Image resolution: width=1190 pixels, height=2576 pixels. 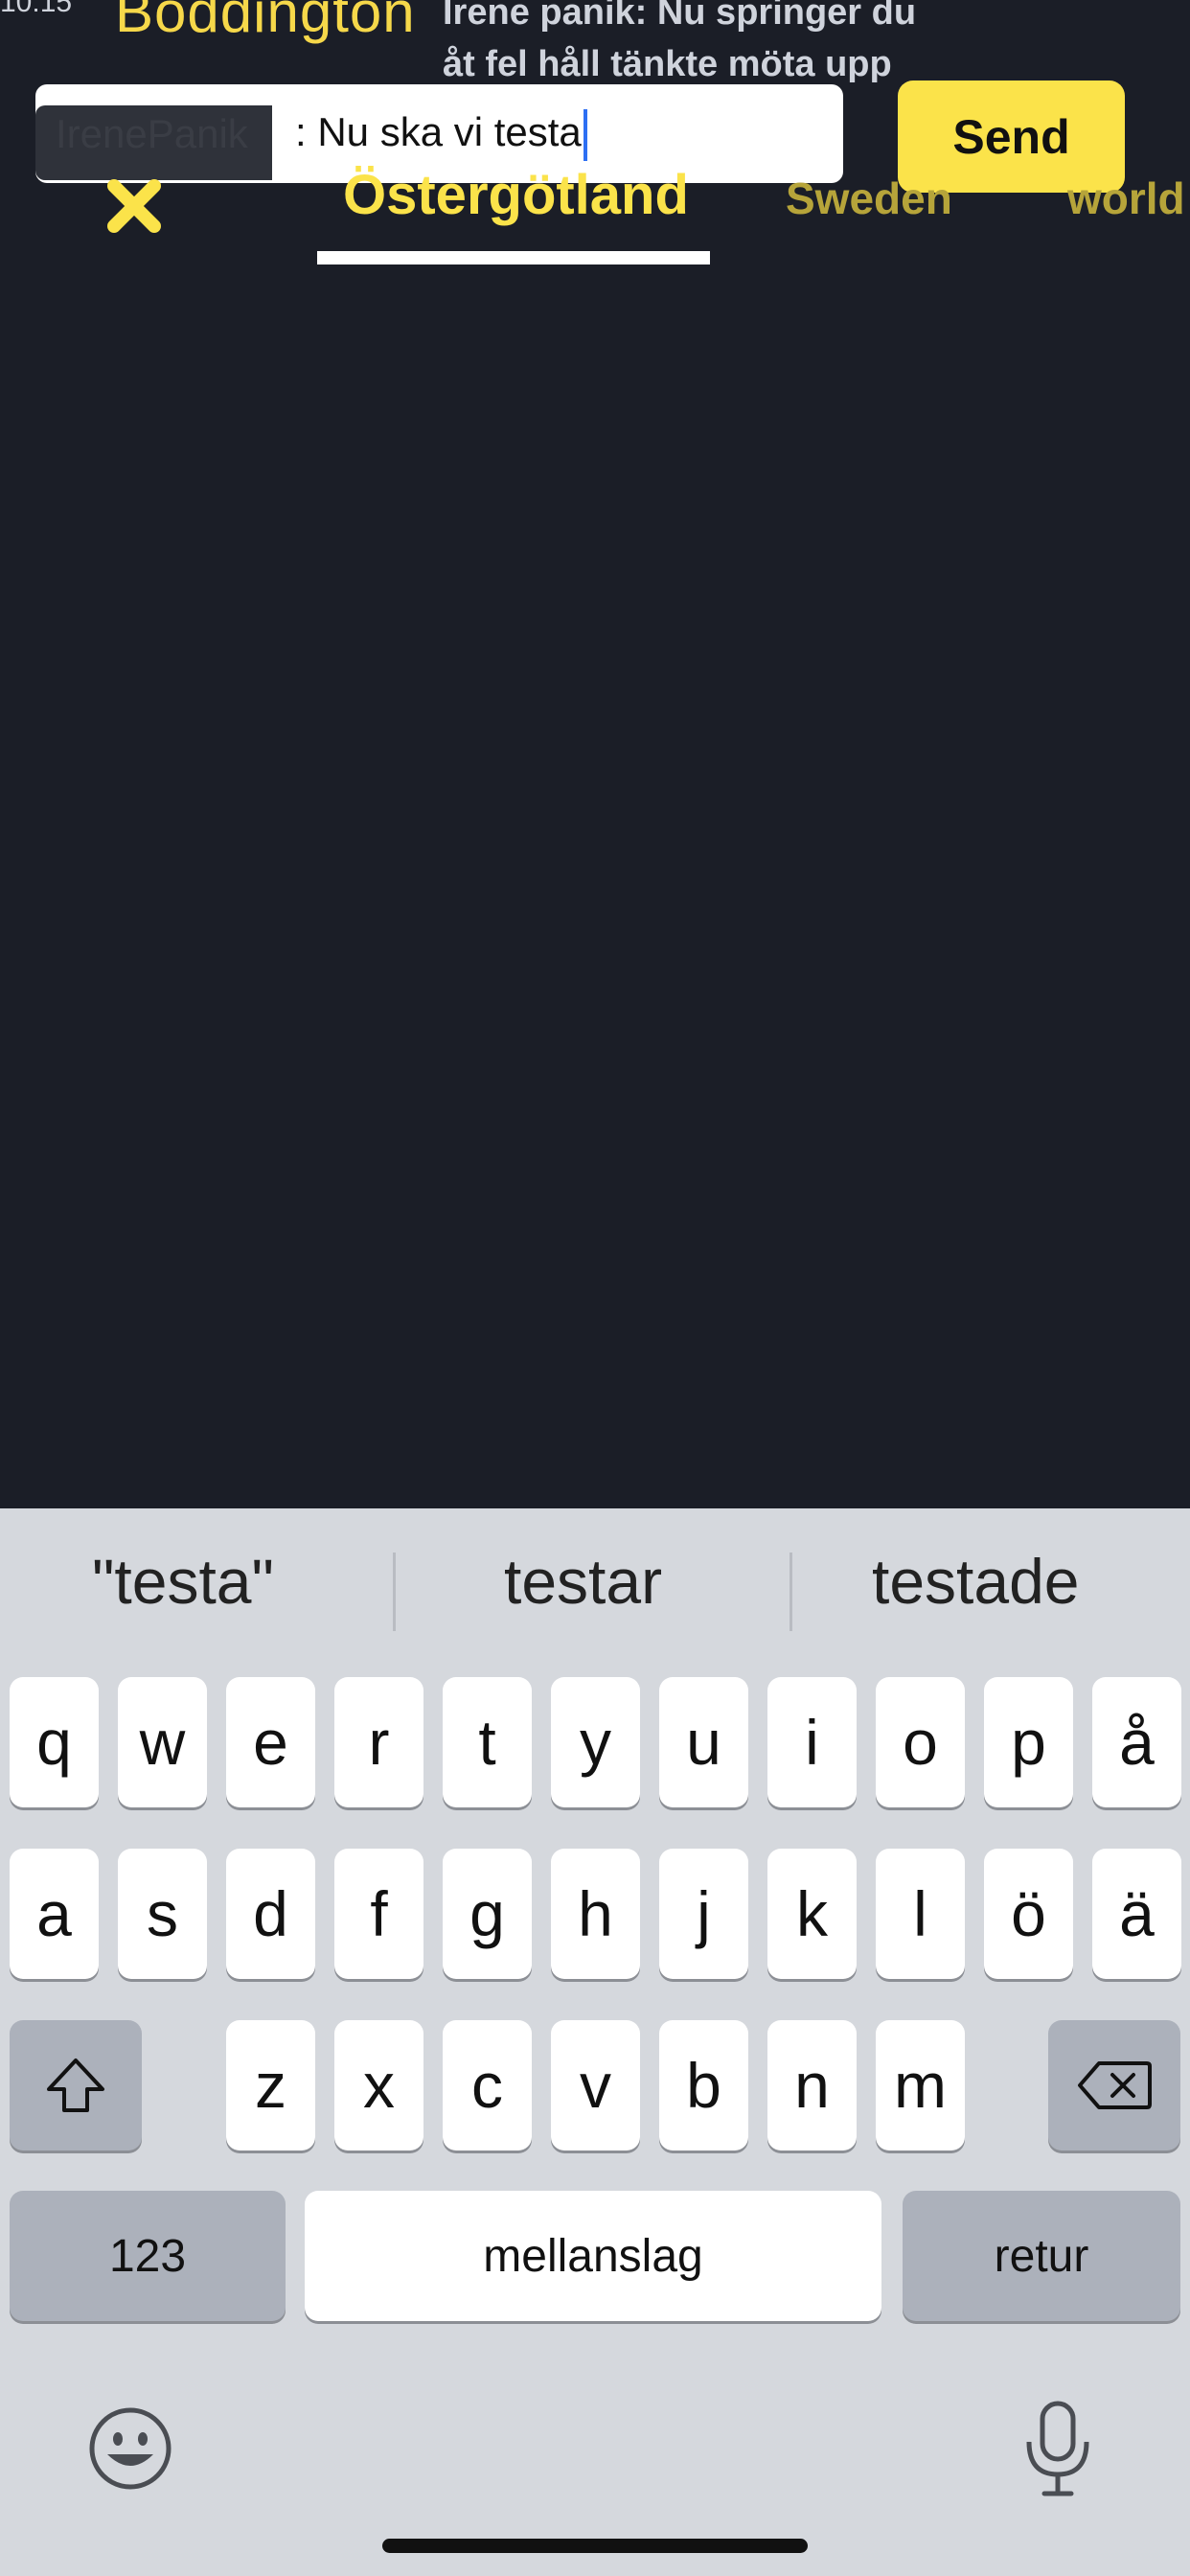 What do you see at coordinates (869, 198) in the screenshot?
I see `tab-sweden: Sweden` at bounding box center [869, 198].